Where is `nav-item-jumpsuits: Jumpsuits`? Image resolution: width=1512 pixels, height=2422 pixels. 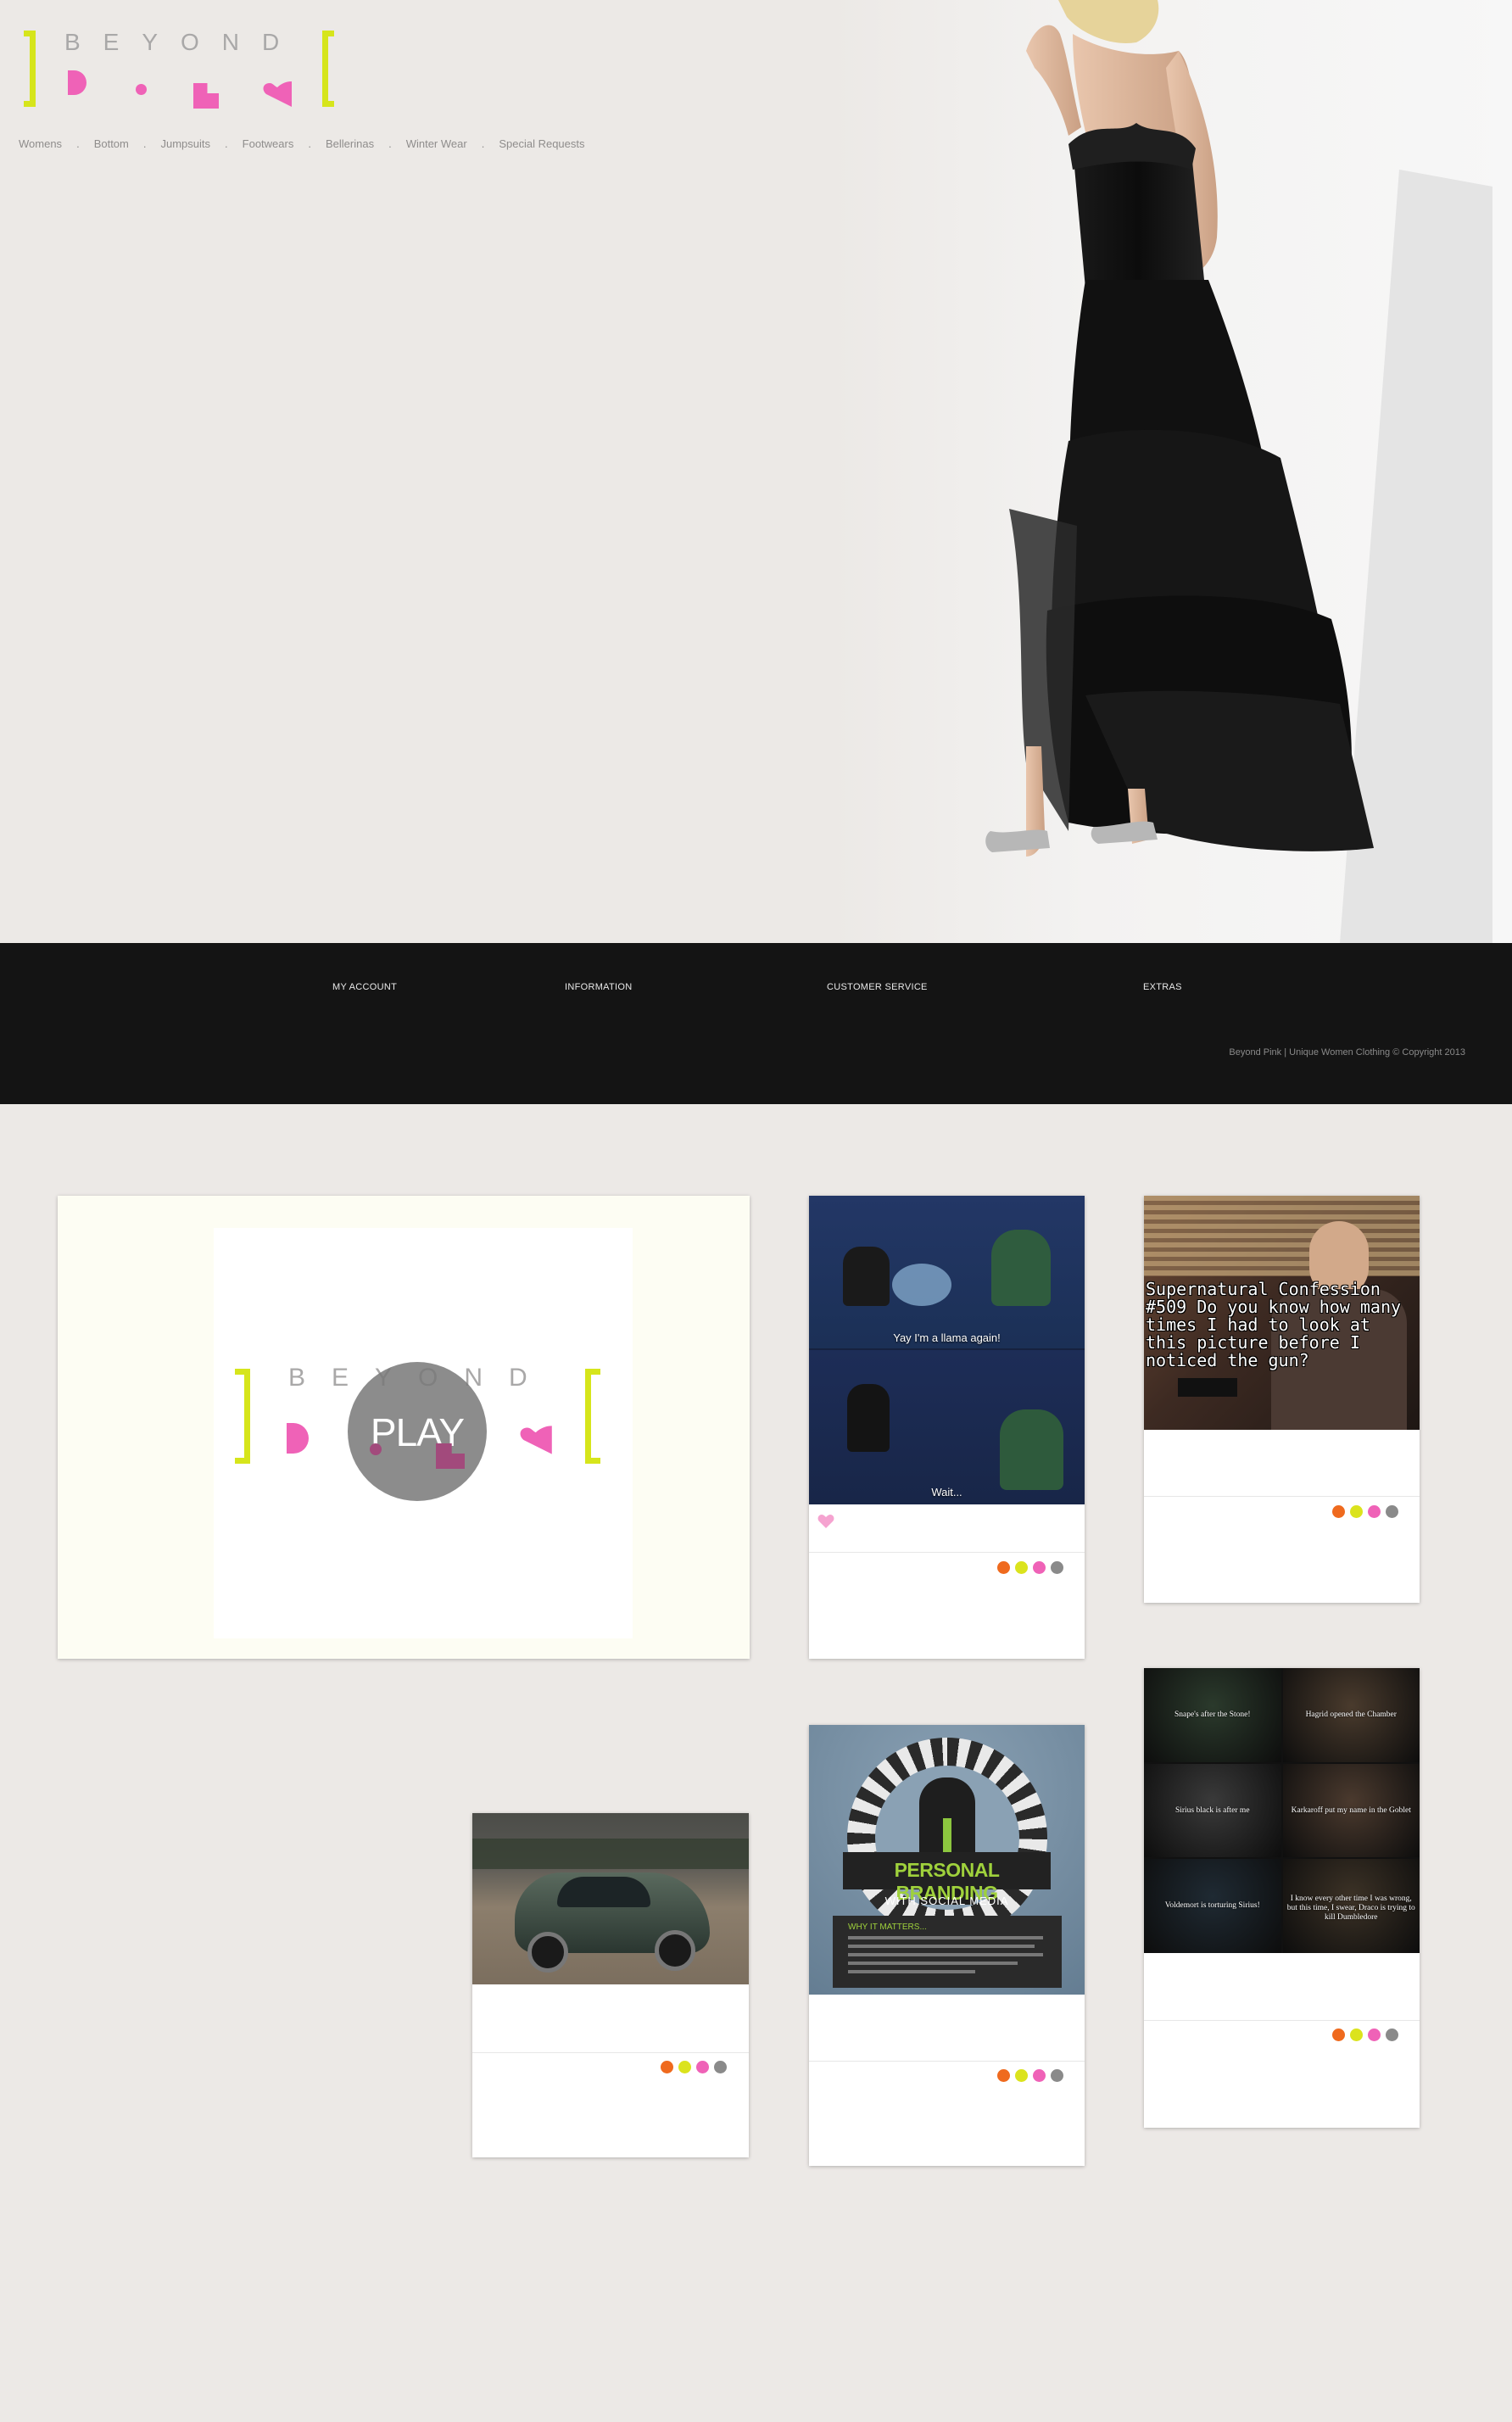 nav-item-jumpsuits: Jumpsuits is located at coordinates (186, 143).